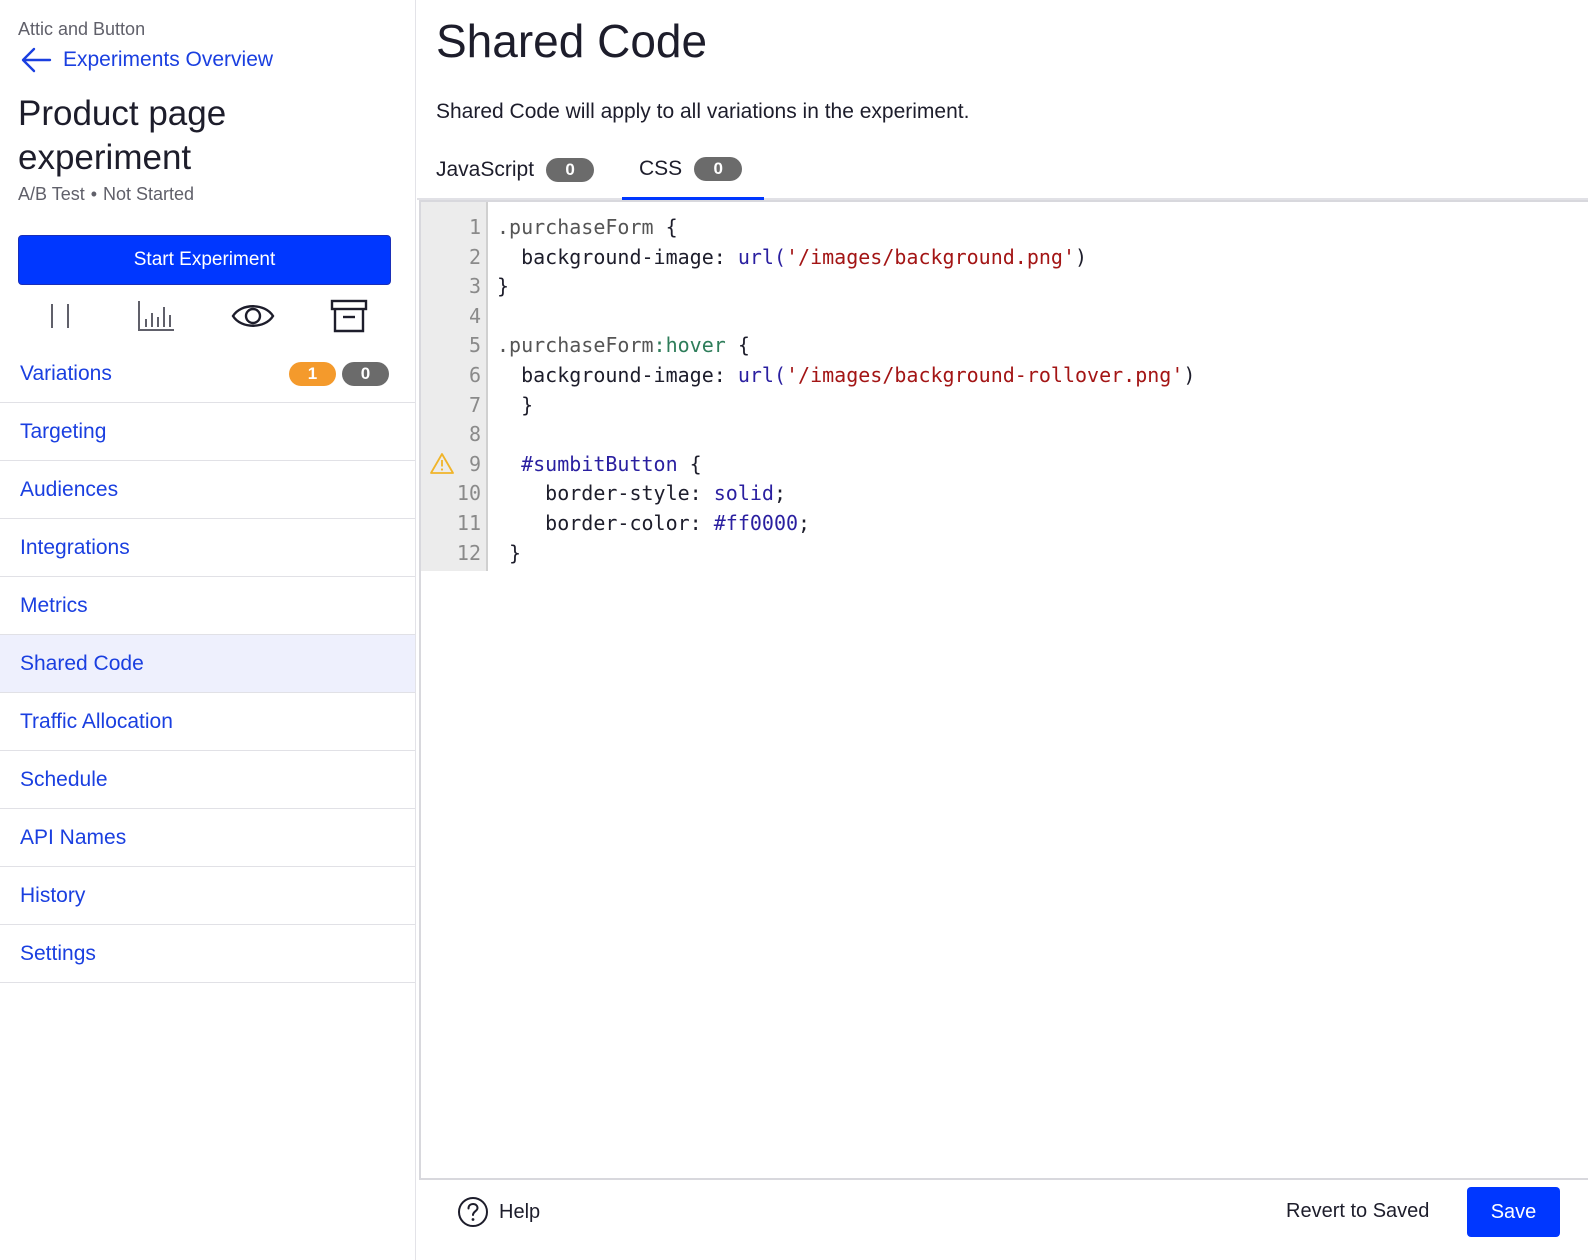  What do you see at coordinates (207, 374) in the screenshot?
I see `sidebar-item-variations: Variations 1 0` at bounding box center [207, 374].